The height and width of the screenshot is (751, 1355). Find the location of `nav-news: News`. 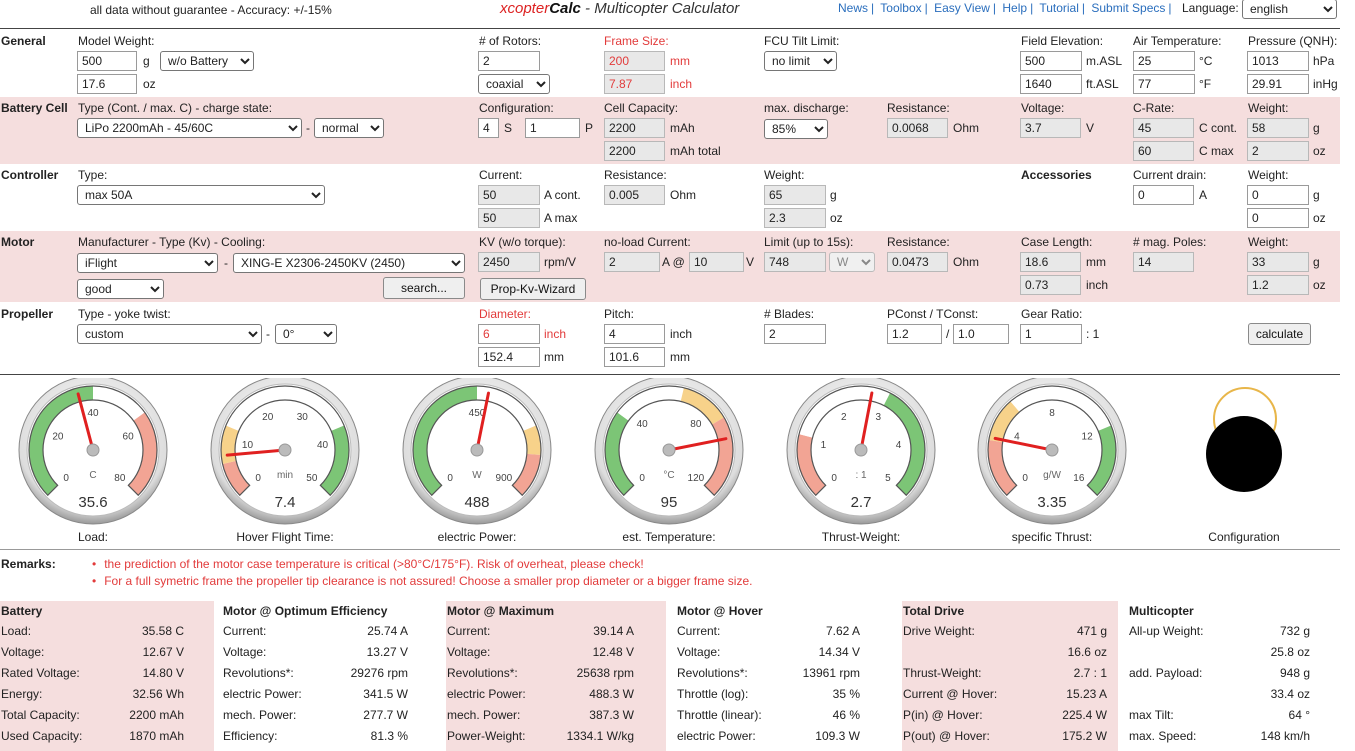

nav-news: News is located at coordinates (853, 8).